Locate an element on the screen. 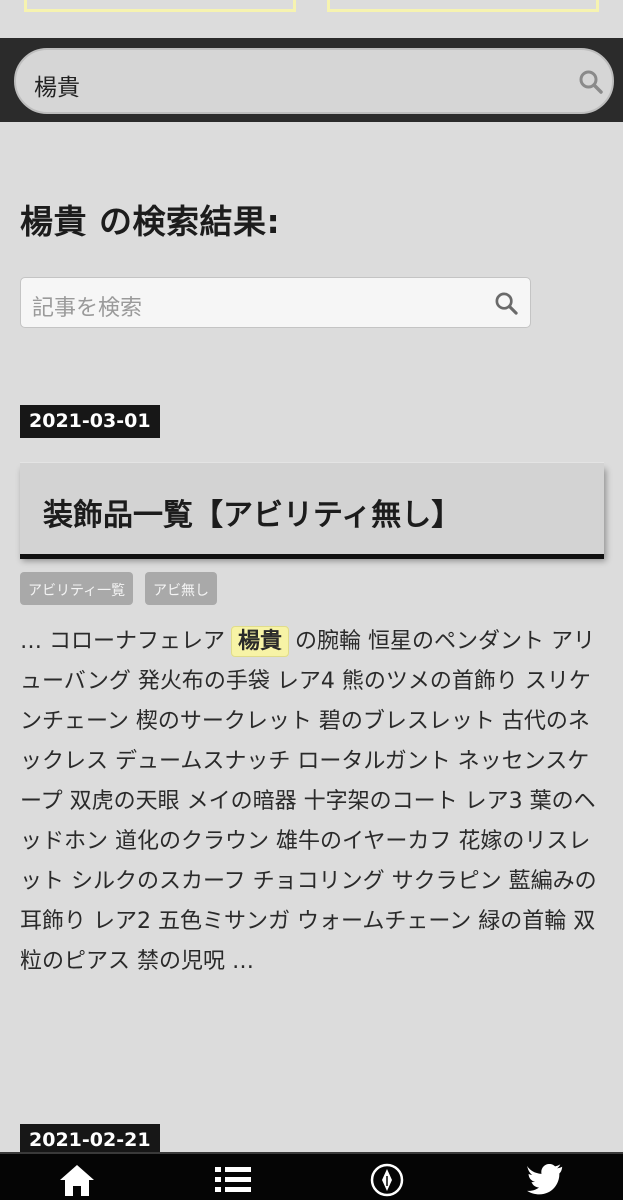 The height and width of the screenshot is (1200, 623). header-search-input: 楊貴 is located at coordinates (314, 81).